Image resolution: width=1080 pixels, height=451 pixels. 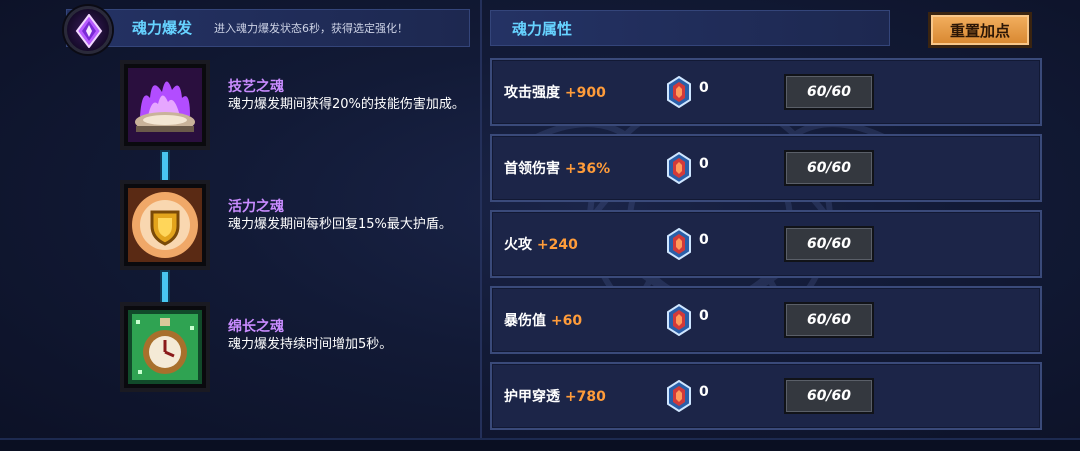 What do you see at coordinates (543, 321) in the screenshot?
I see `attribute-label: 暴伤值 +60` at bounding box center [543, 321].